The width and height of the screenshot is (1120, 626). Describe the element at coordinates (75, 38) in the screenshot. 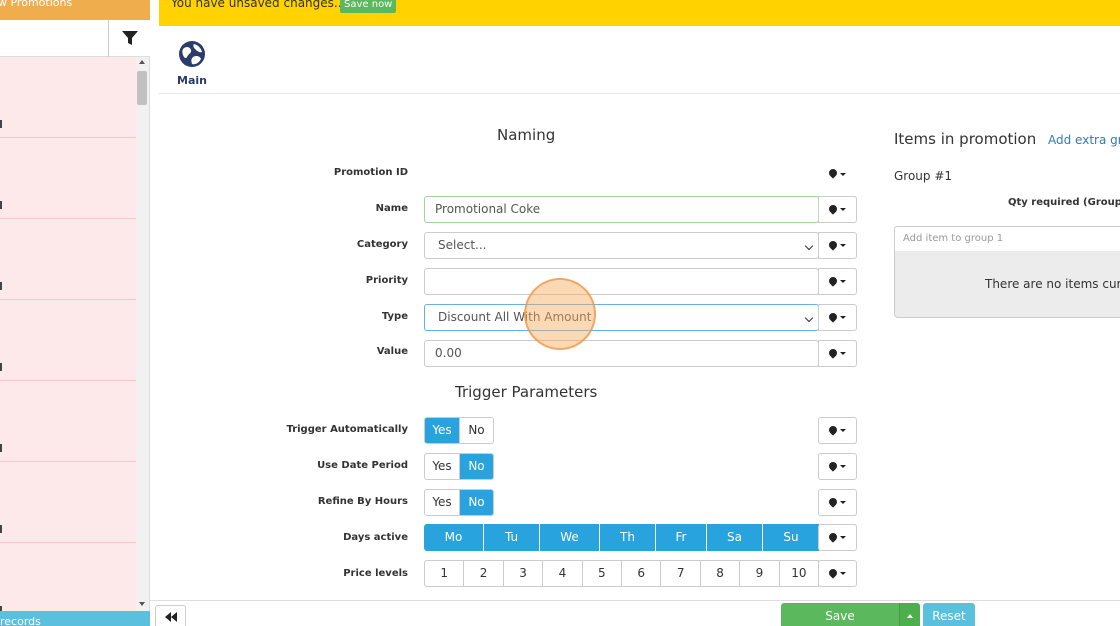

I see `list-search-bar` at that location.